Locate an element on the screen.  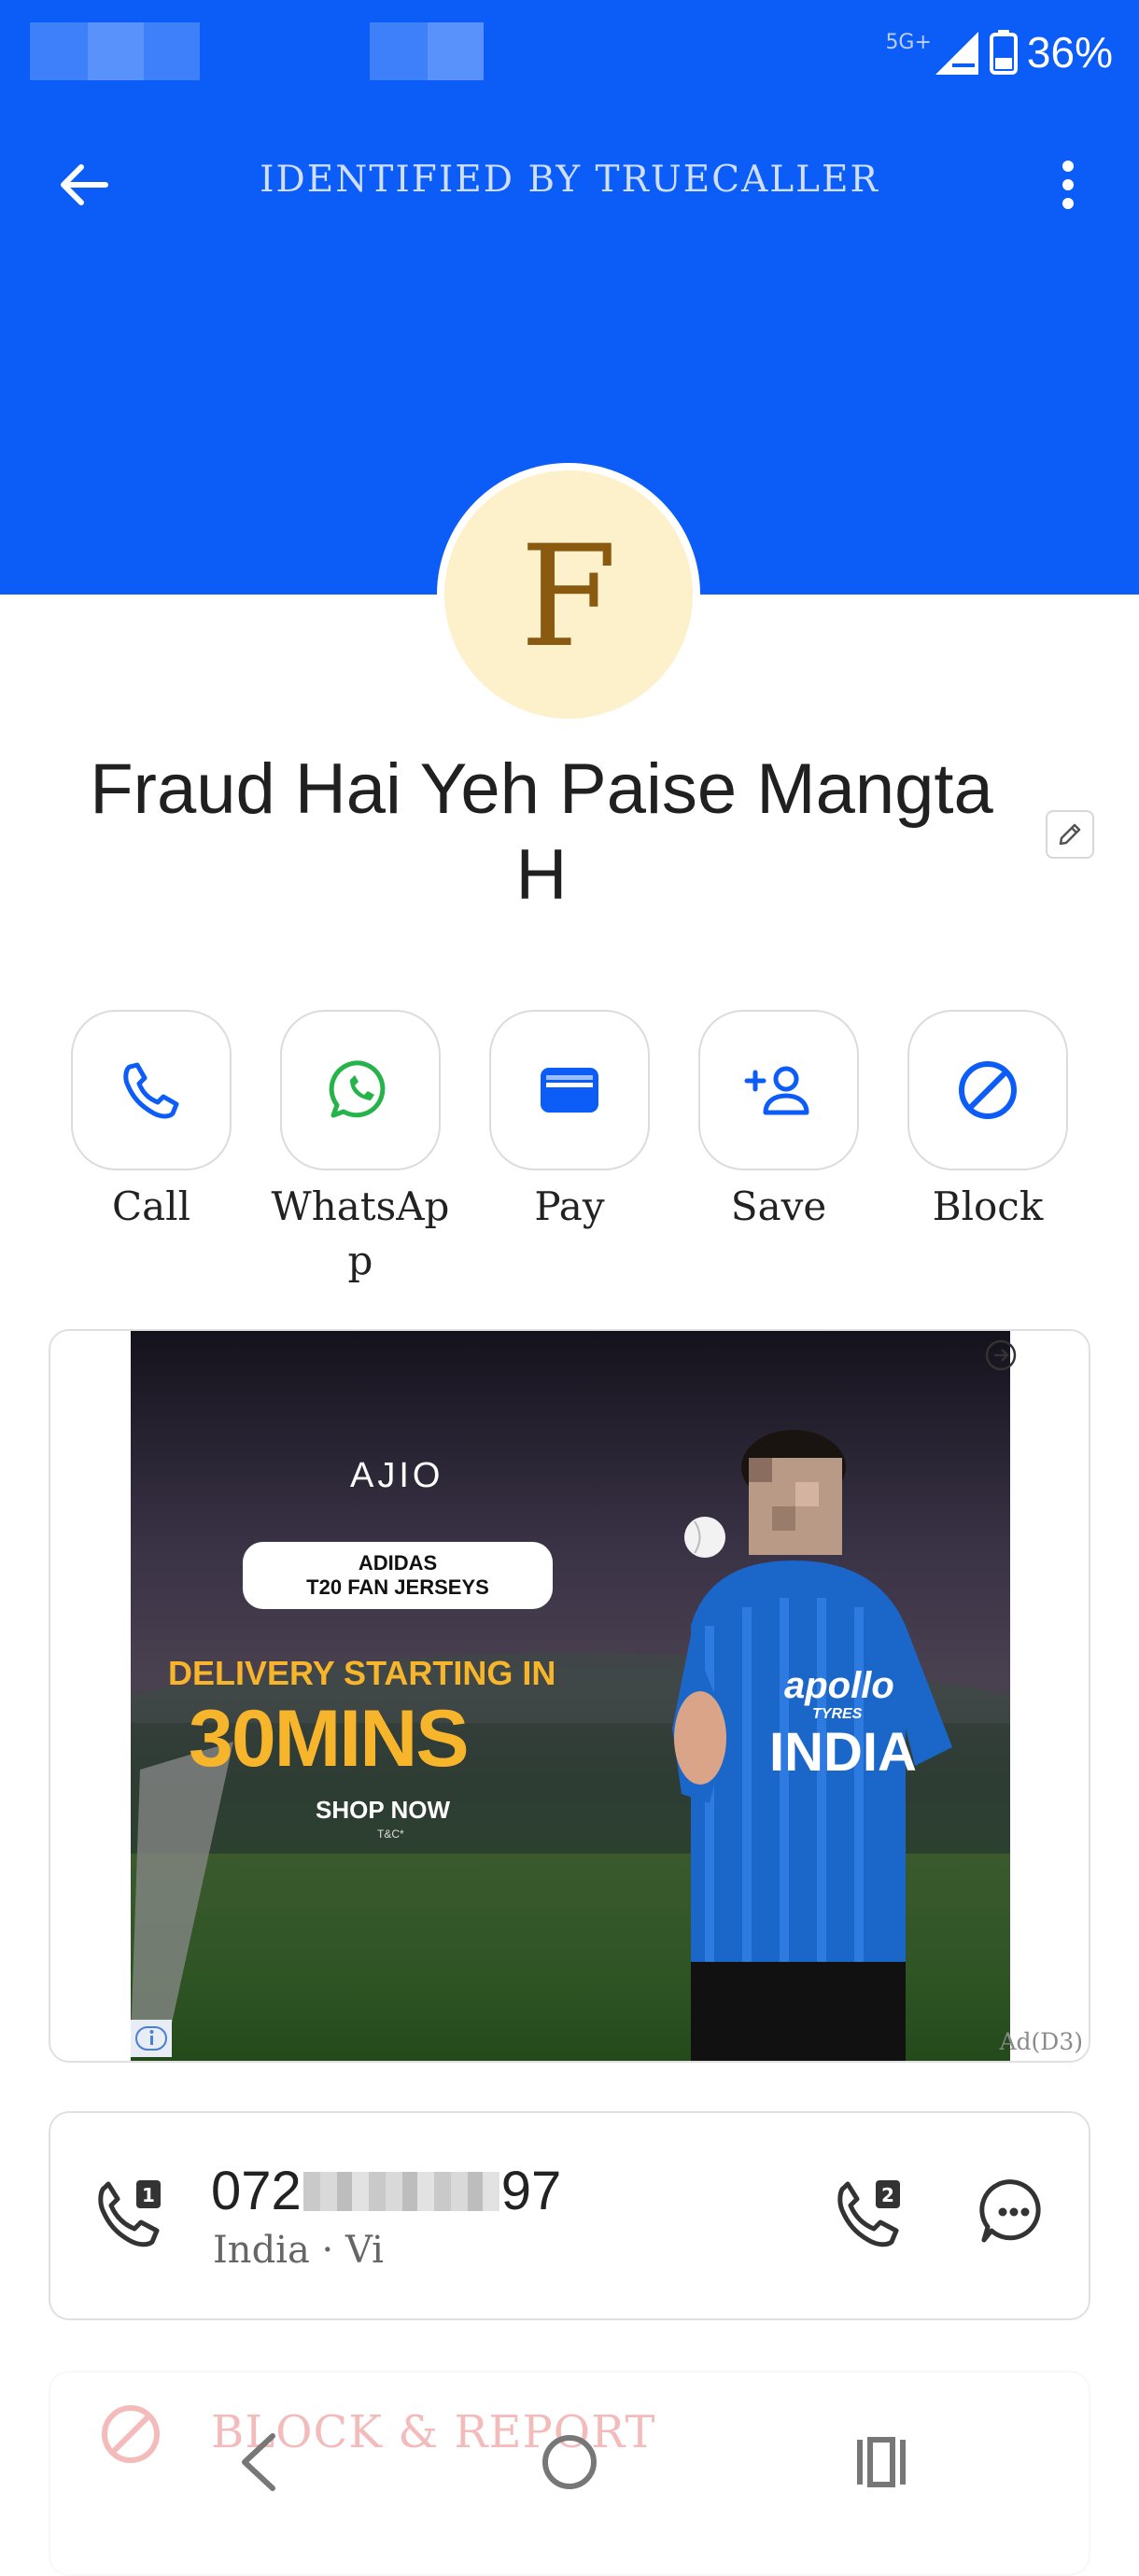
phone-icon is located at coordinates (151, 1090).